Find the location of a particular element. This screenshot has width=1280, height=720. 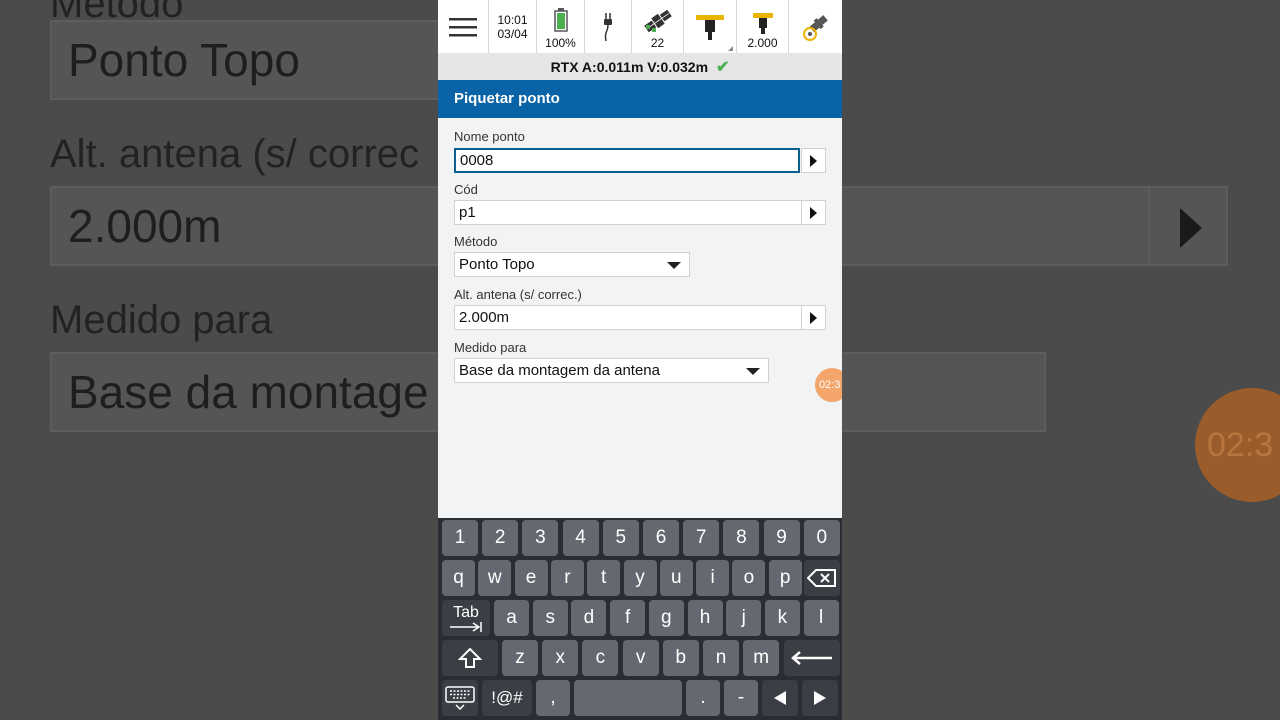

key-j: j is located at coordinates (744, 618).